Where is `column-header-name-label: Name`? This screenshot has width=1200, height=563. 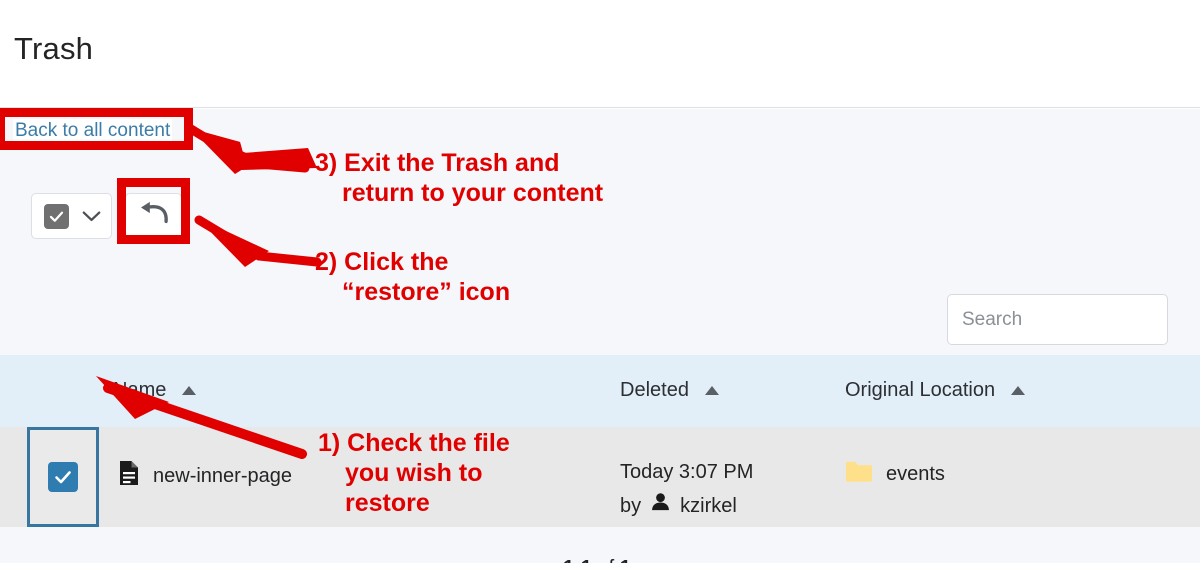 column-header-name-label: Name is located at coordinates (140, 390).